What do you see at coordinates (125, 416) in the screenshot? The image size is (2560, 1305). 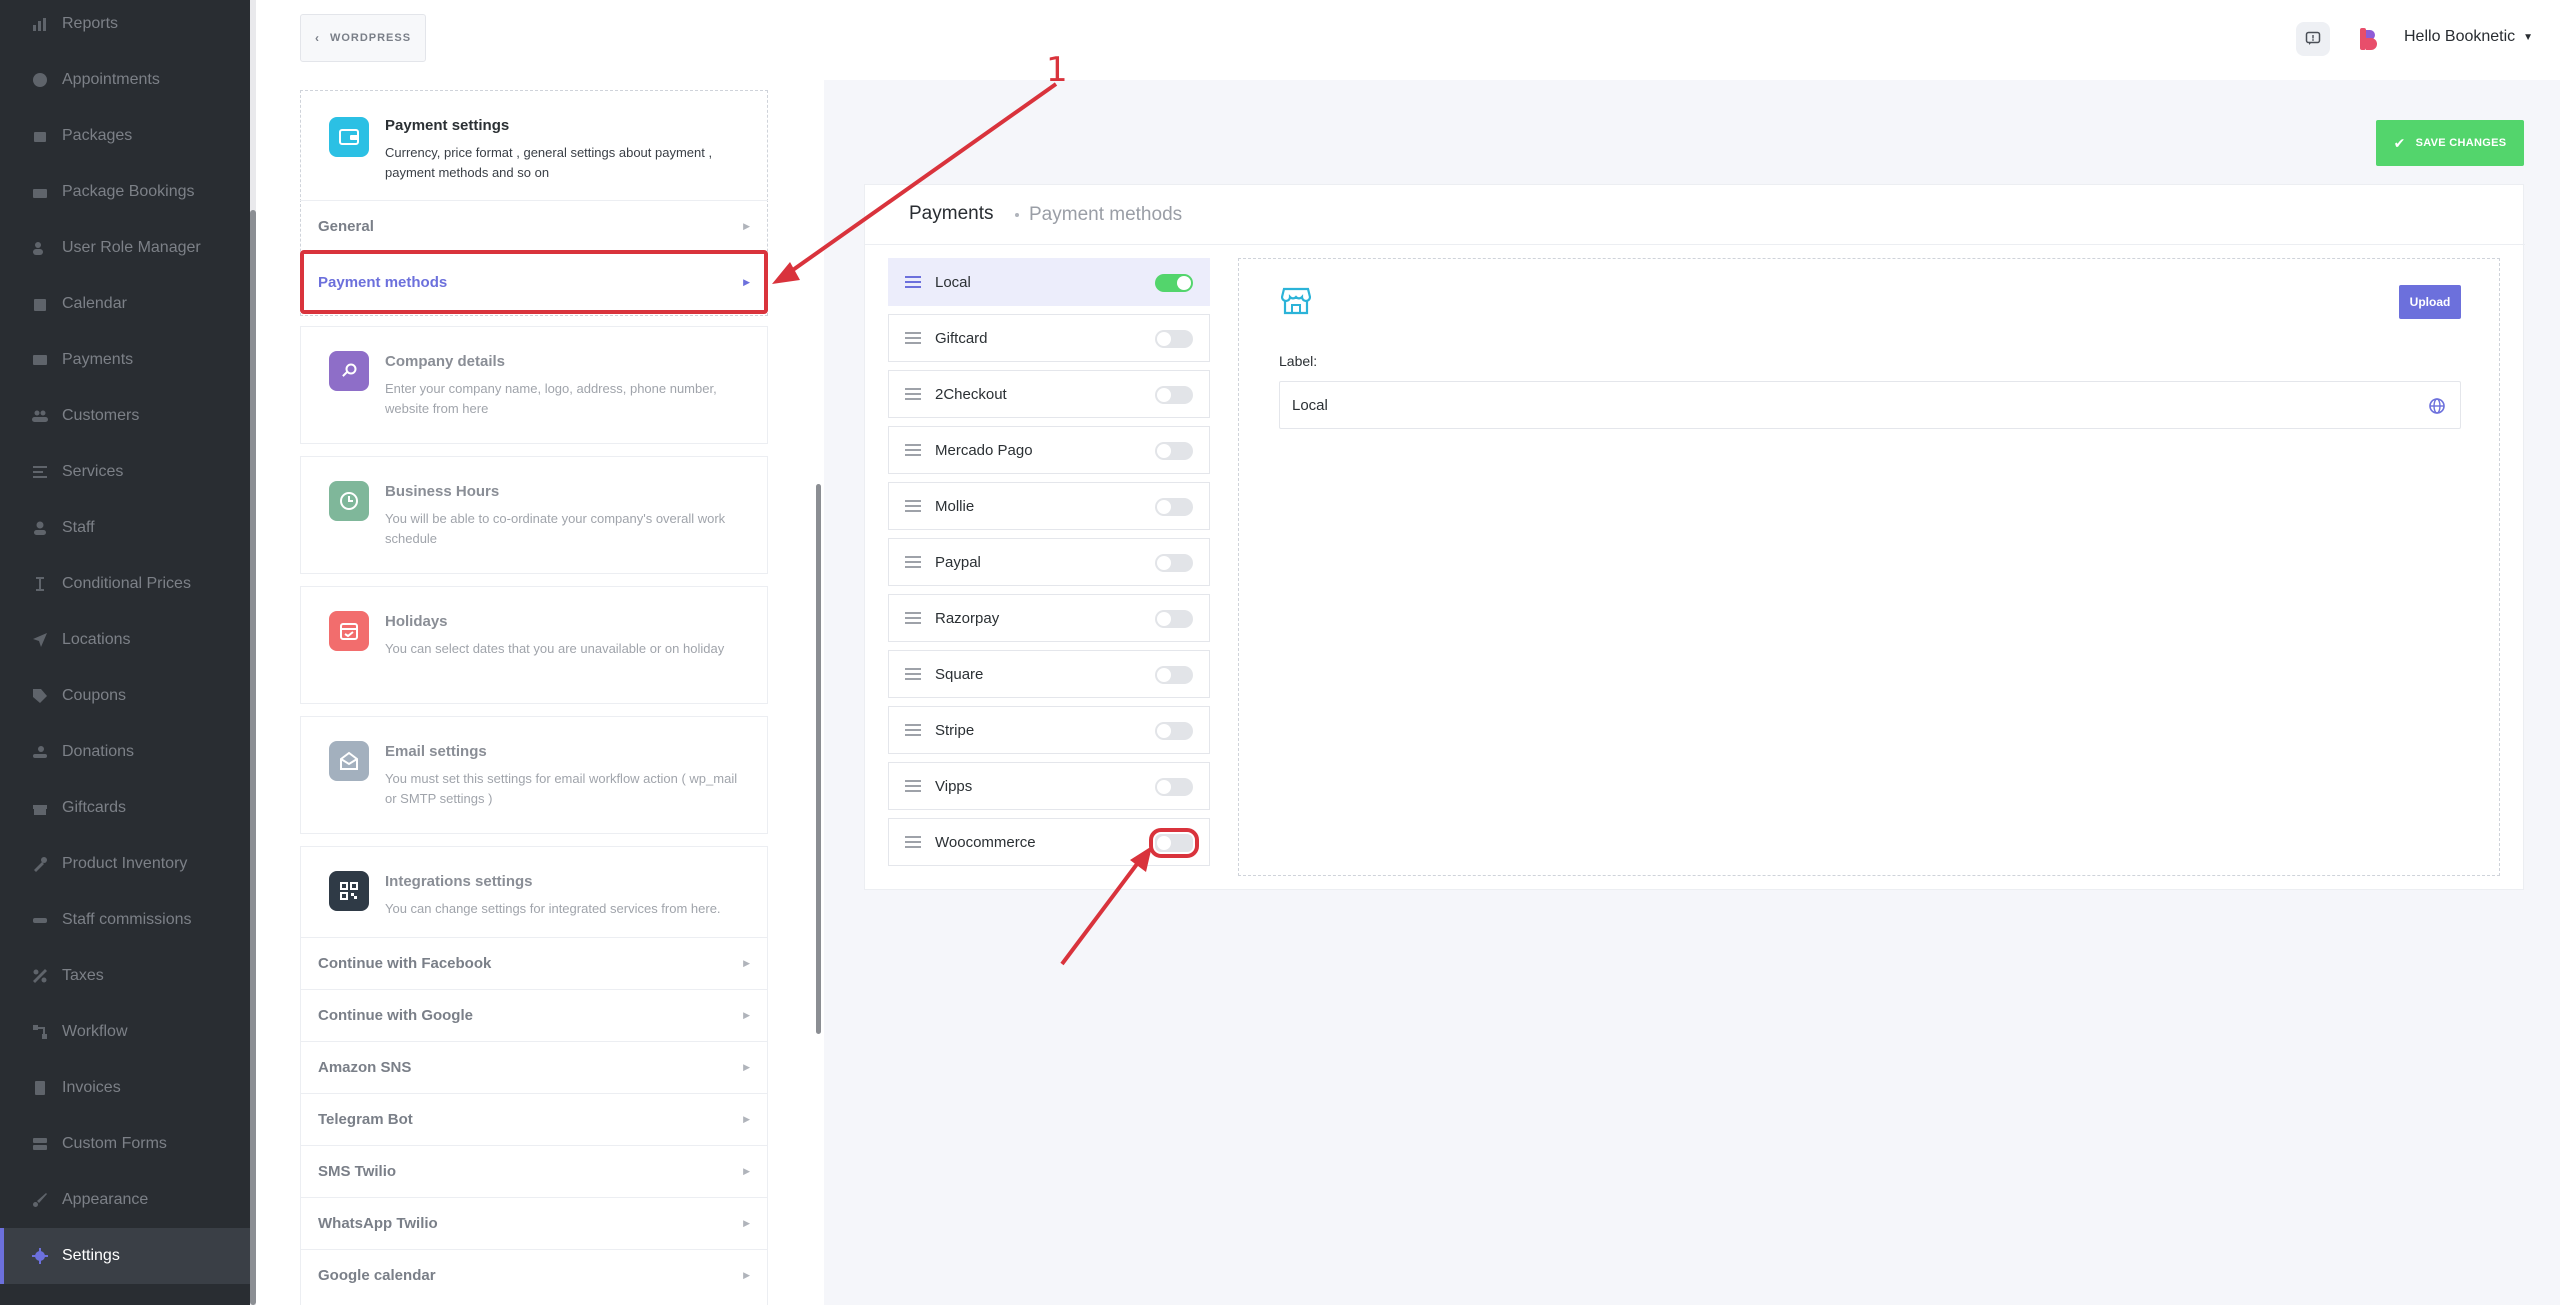 I see `sidebar-item-customers: Customers` at bounding box center [125, 416].